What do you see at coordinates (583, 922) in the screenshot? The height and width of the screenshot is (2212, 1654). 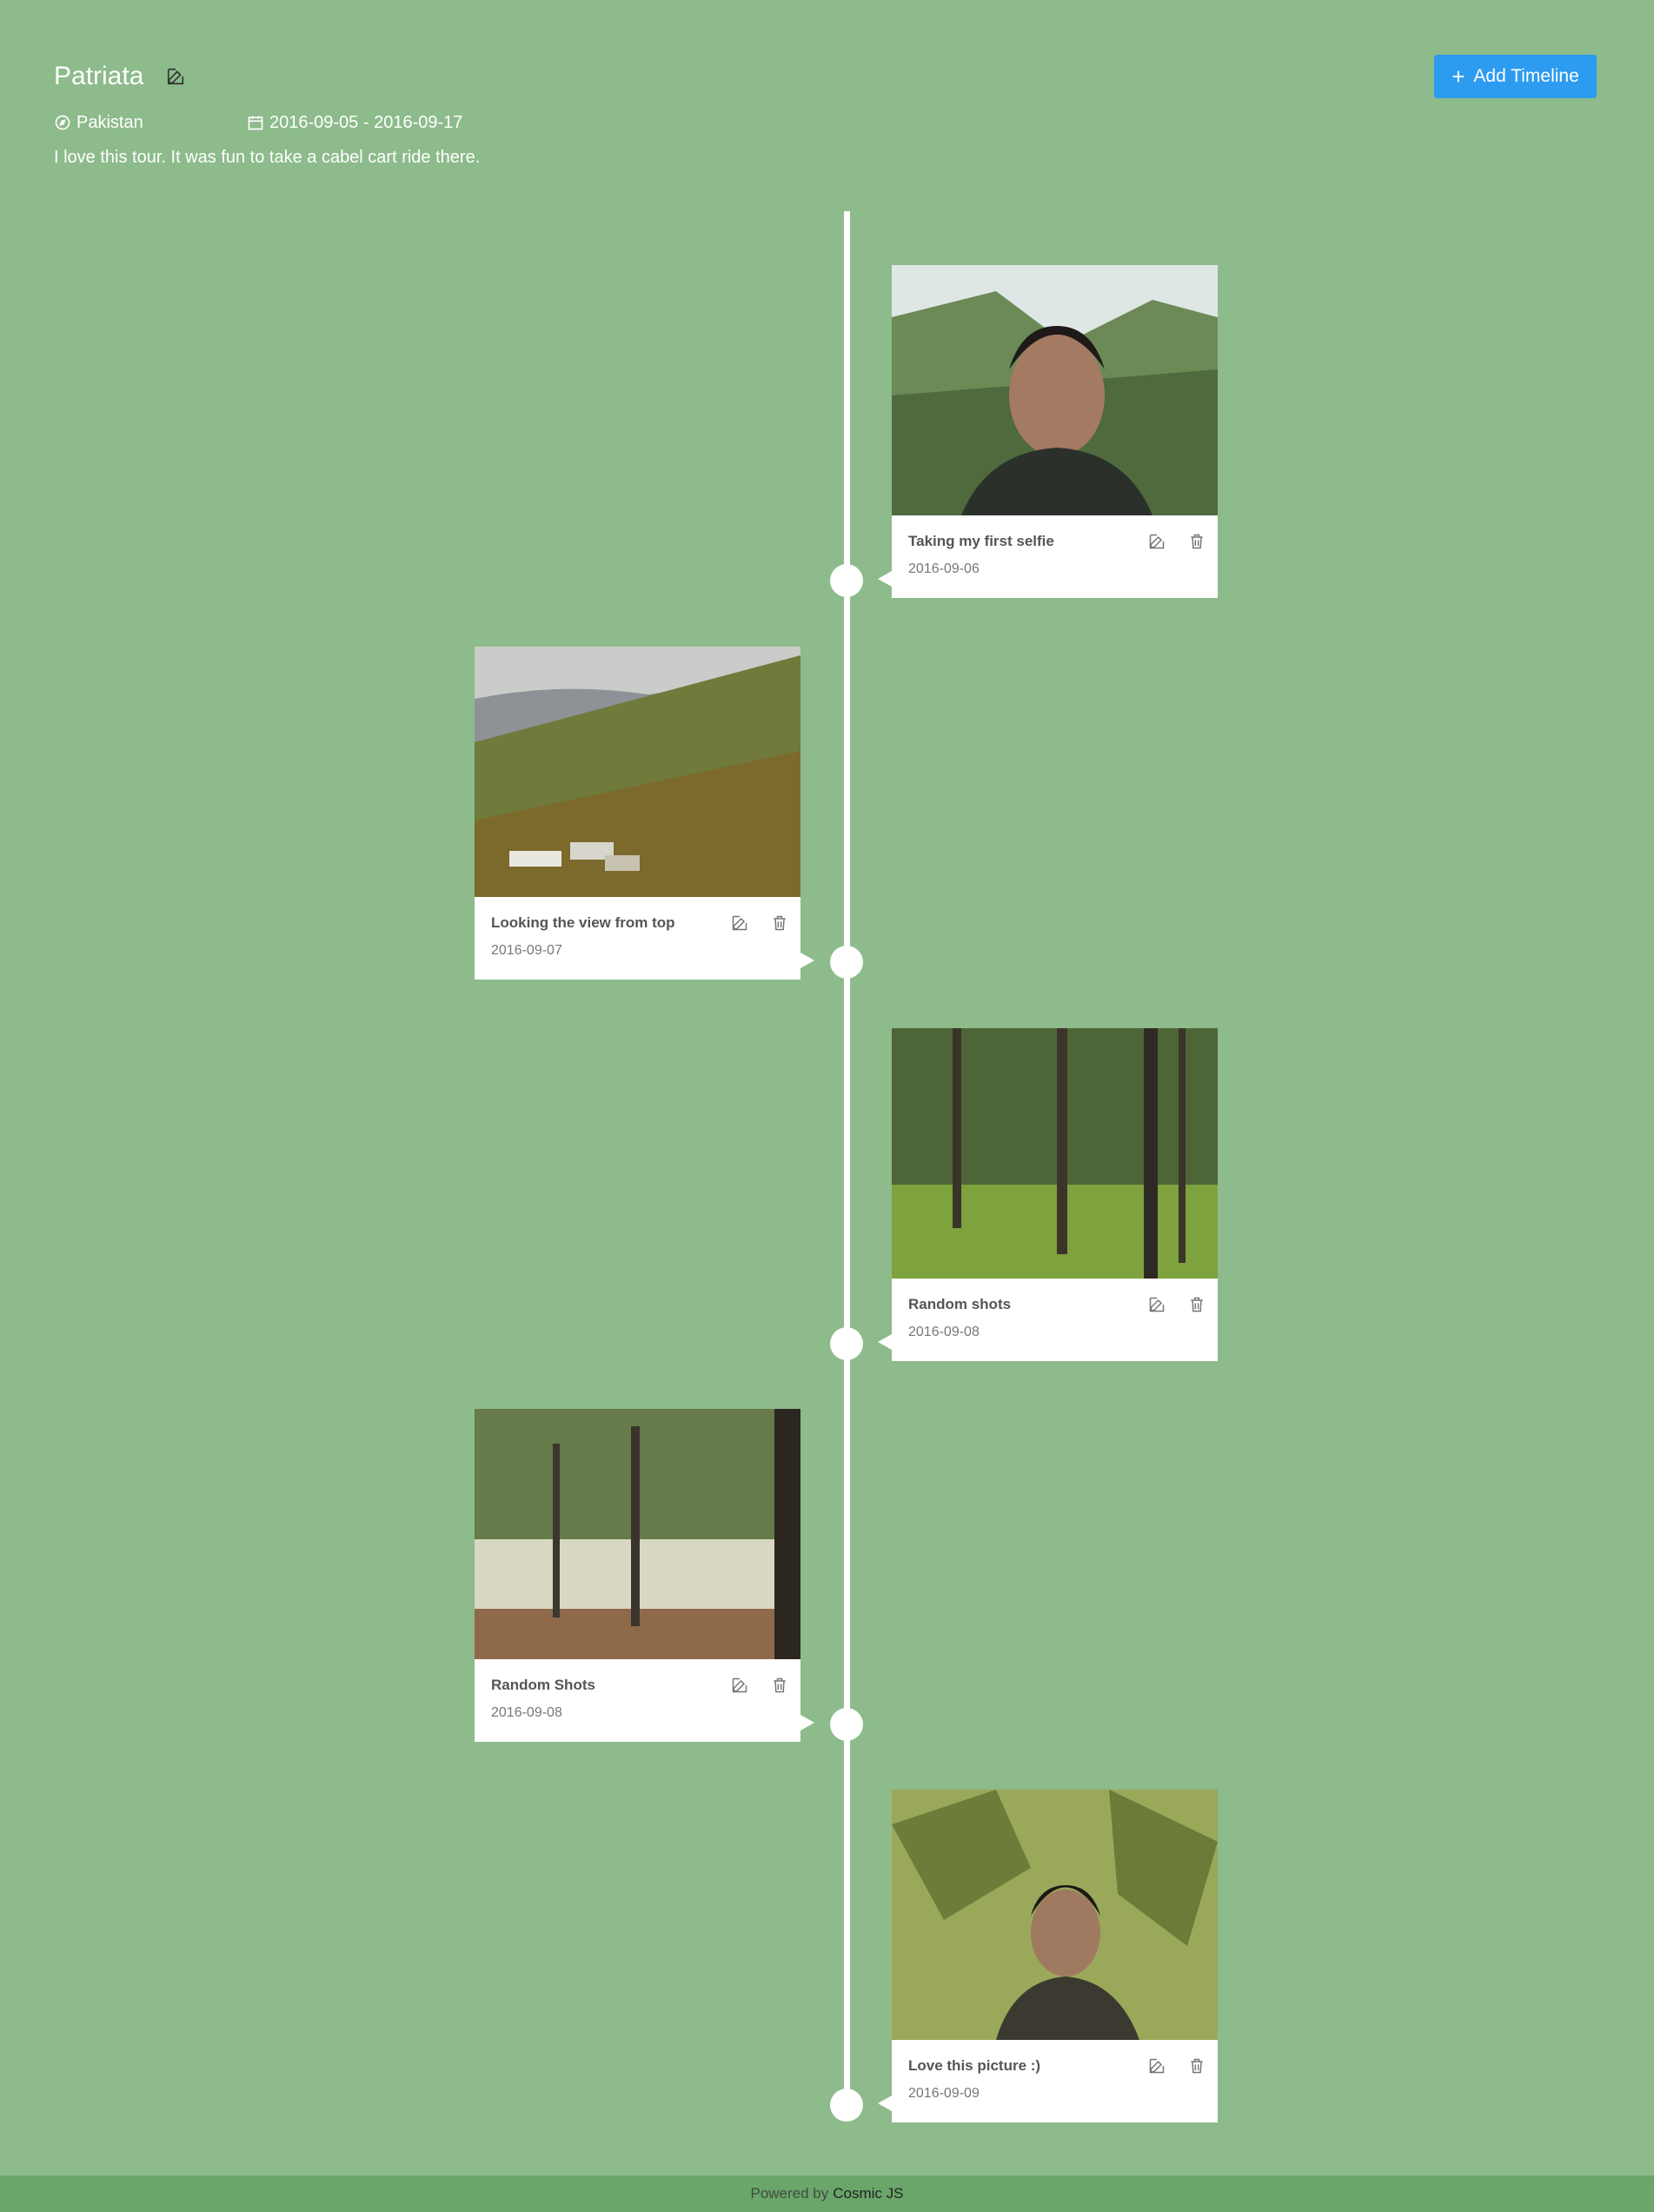 I see `entry-title: Looking the view from top` at bounding box center [583, 922].